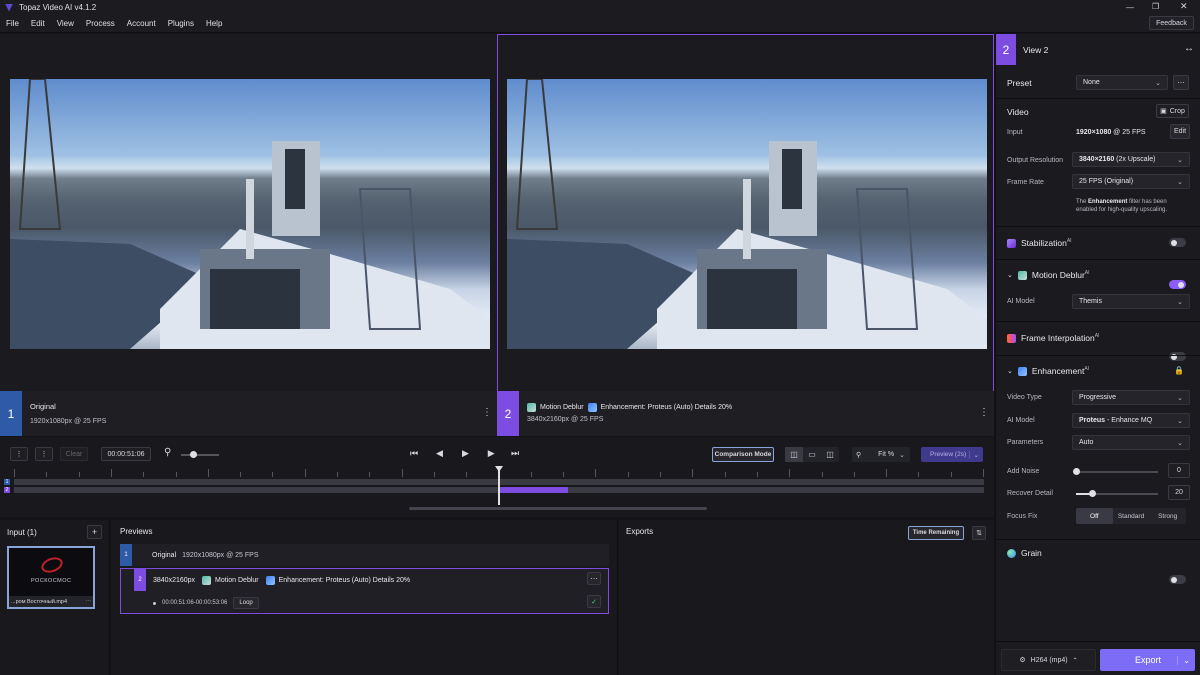 The width and height of the screenshot is (1200, 675). Describe the element at coordinates (1094, 516) in the screenshot. I see `focus-fix-option-off: Off` at that location.